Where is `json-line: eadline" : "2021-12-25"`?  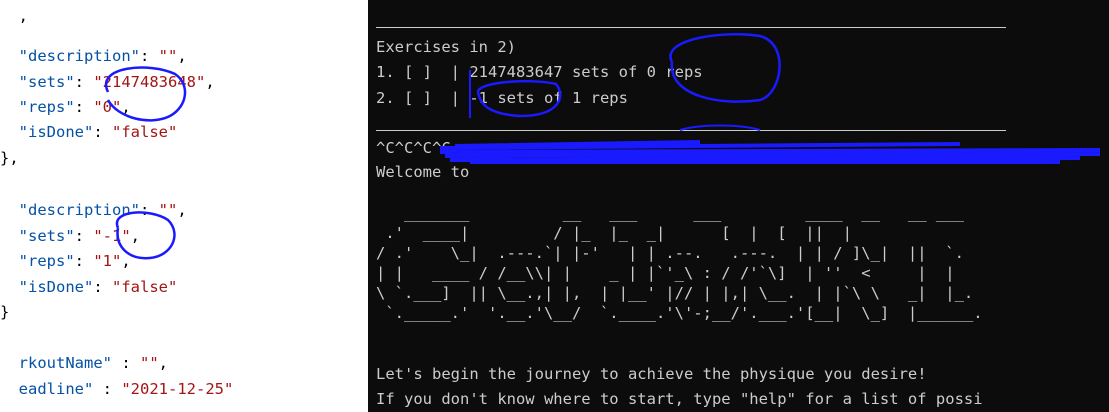 json-line: eadline" : "2021-12-25" is located at coordinates (126, 389).